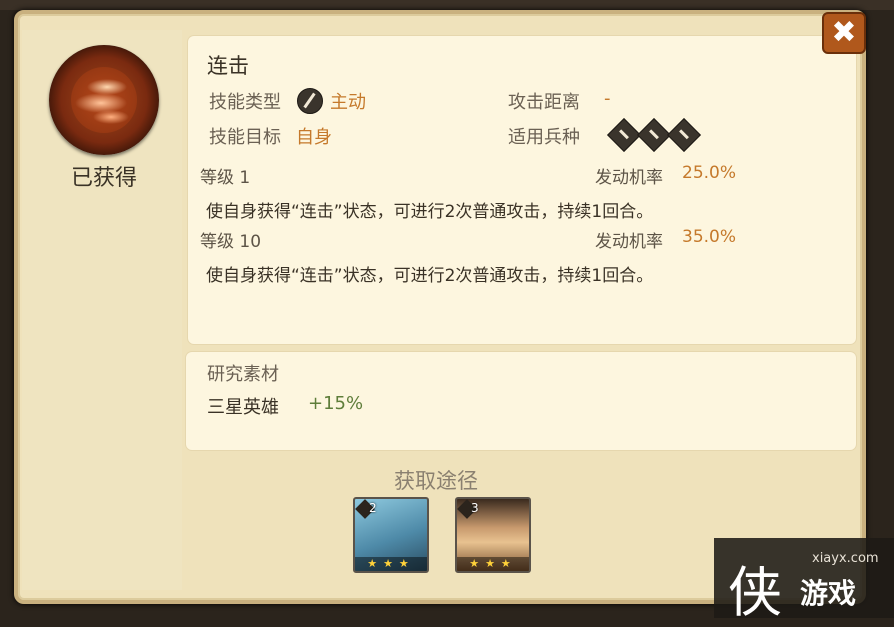  Describe the element at coordinates (629, 178) in the screenshot. I see `level-1-rate-label: 发动机率` at that location.